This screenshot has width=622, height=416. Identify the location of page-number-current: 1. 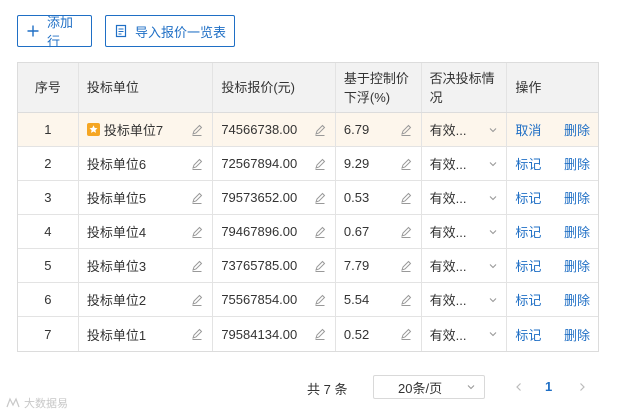
(548, 386).